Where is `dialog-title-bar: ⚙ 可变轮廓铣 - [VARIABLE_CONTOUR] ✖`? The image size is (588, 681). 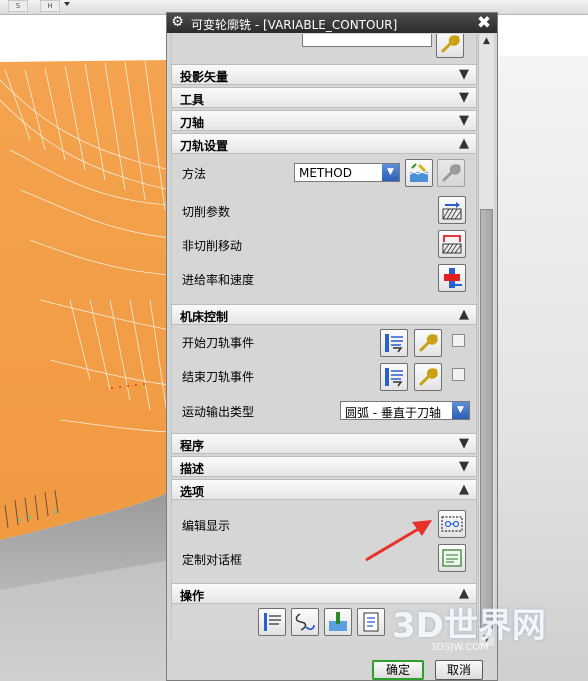
dialog-title-bar: ⚙ 可变轮廓铣 - [VARIABLE_CONTOUR] ✖ is located at coordinates (332, 23).